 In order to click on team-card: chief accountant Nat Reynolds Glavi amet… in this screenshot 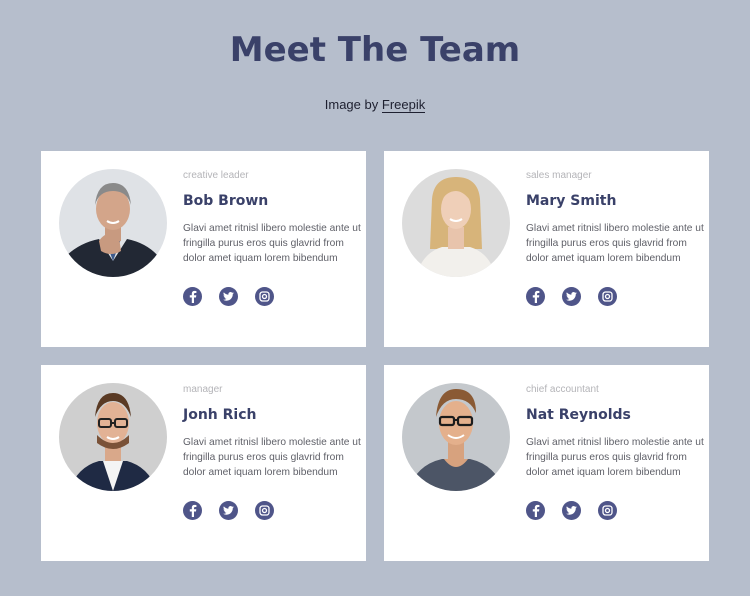, I will do `click(546, 463)`.